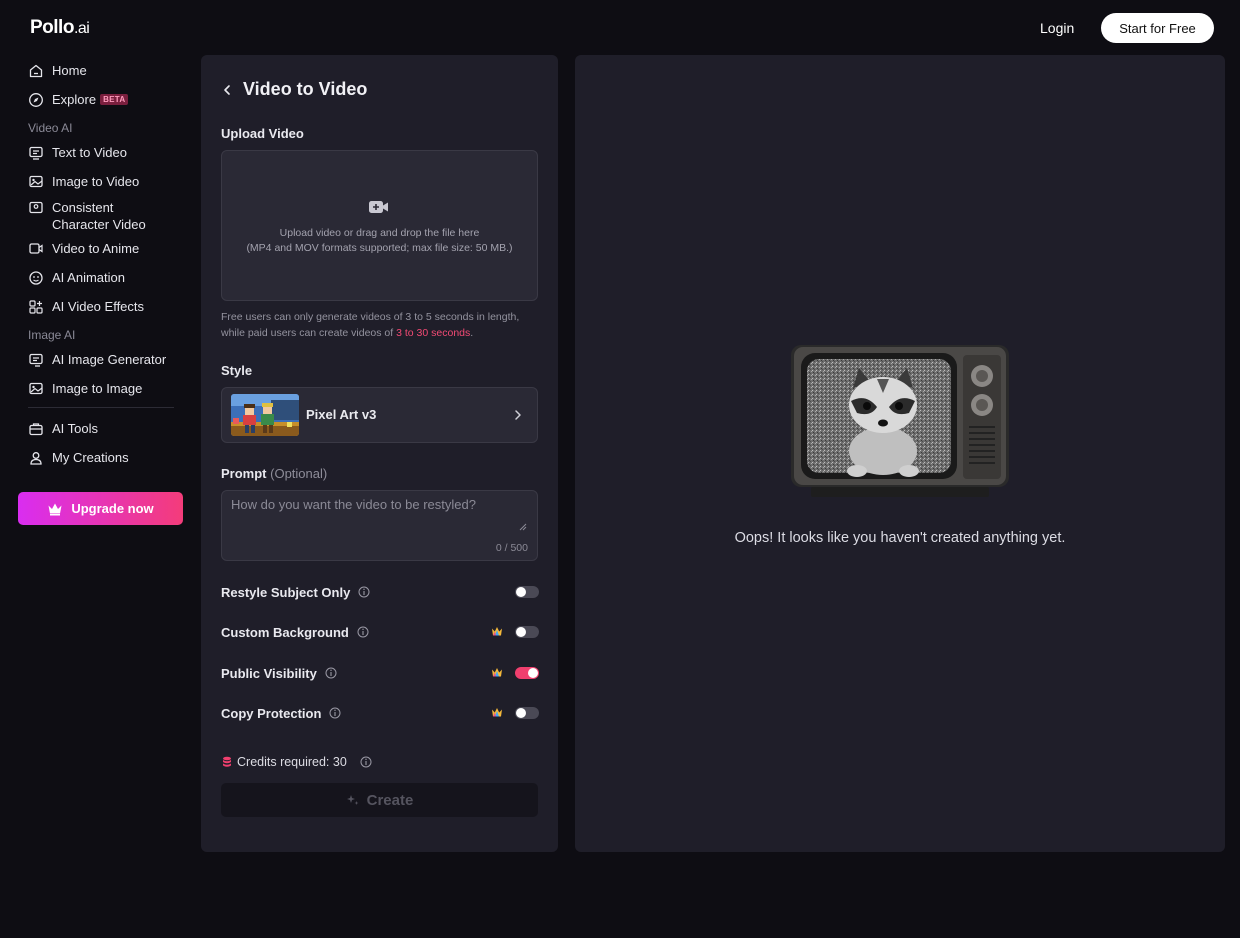  I want to click on anime-icon, so click(36, 249).